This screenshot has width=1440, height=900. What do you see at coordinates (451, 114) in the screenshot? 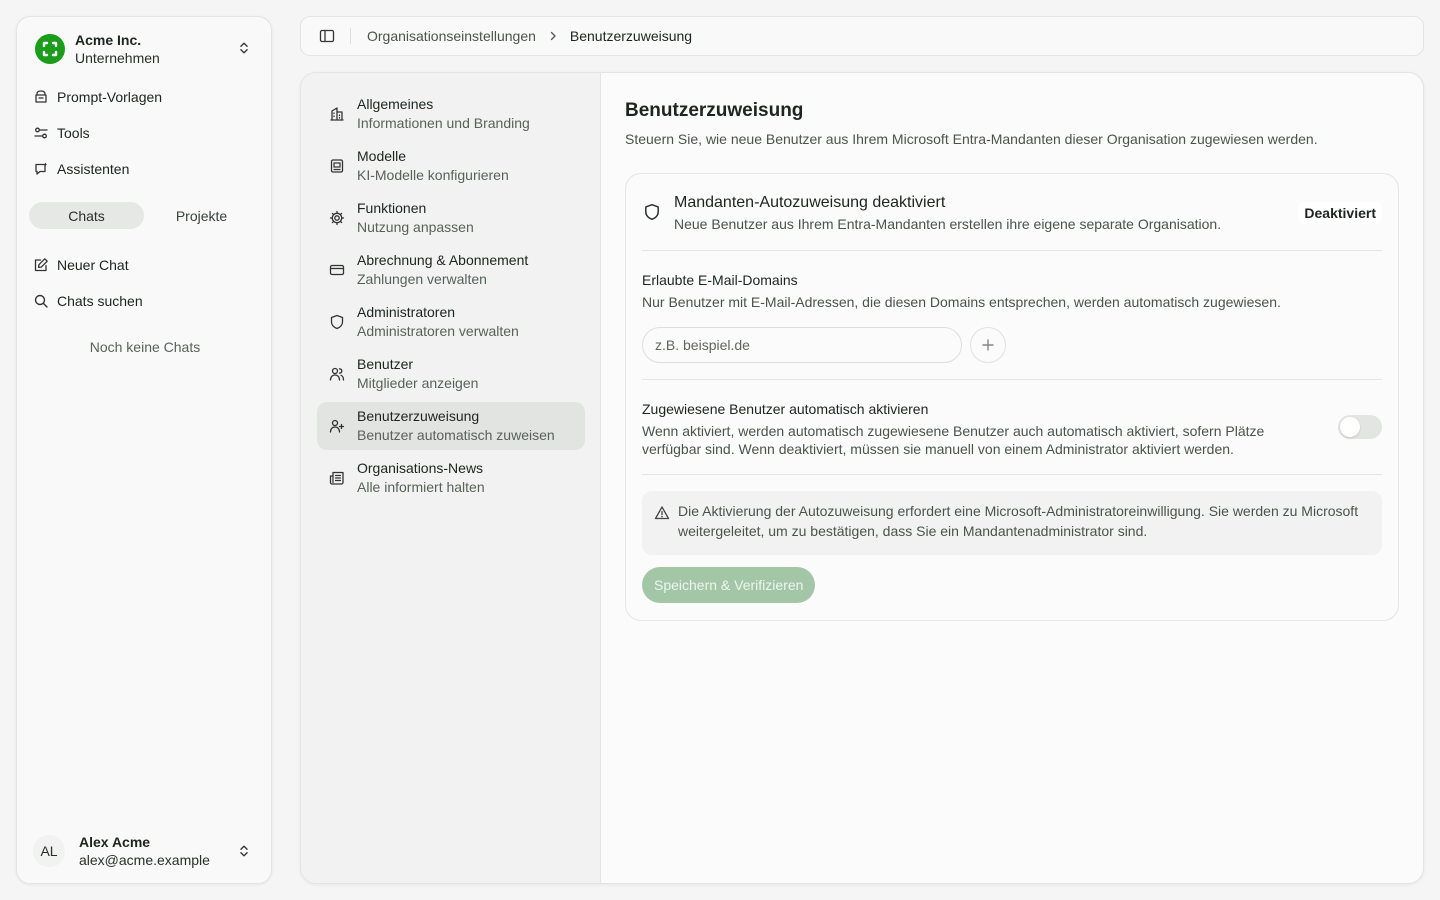
I see `settings-nav-general: Allgemeines Informationen und Branding` at bounding box center [451, 114].